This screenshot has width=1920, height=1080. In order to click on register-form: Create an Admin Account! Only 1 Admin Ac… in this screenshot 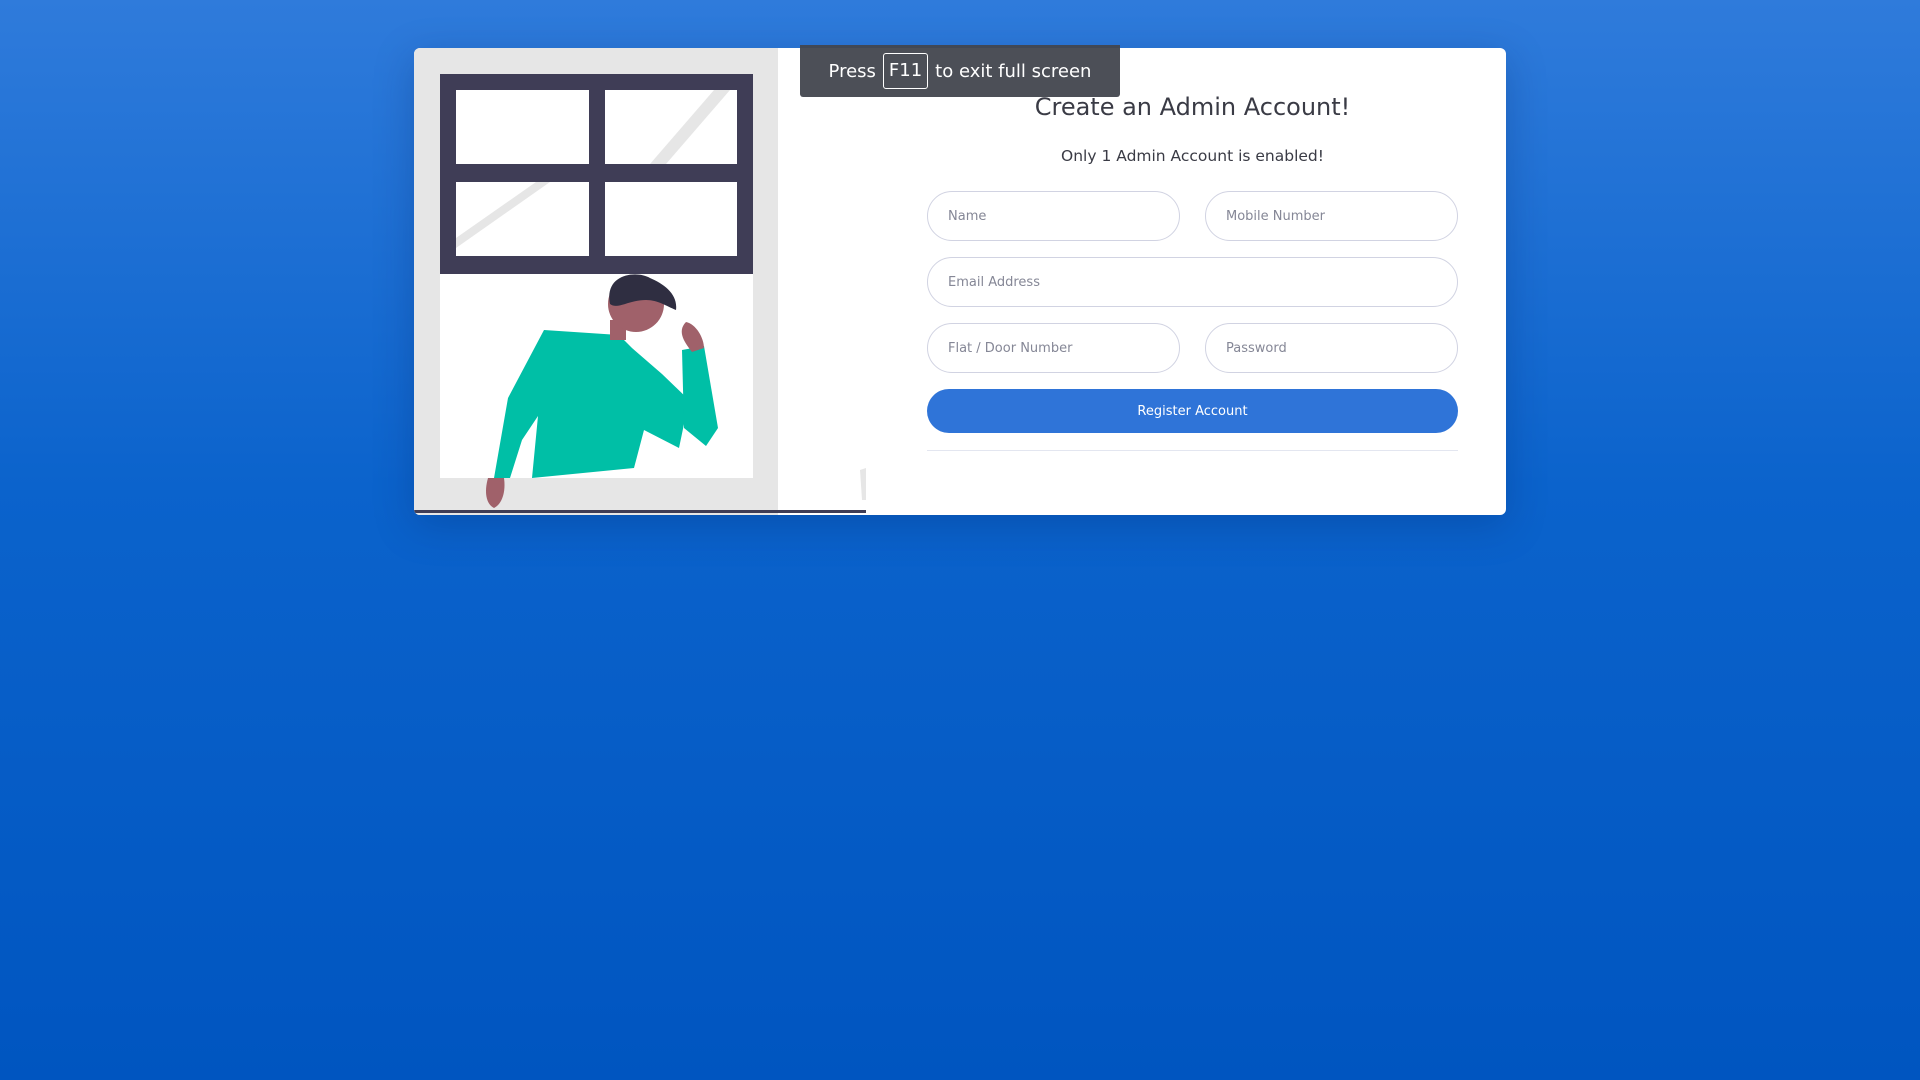, I will do `click(1192, 281)`.